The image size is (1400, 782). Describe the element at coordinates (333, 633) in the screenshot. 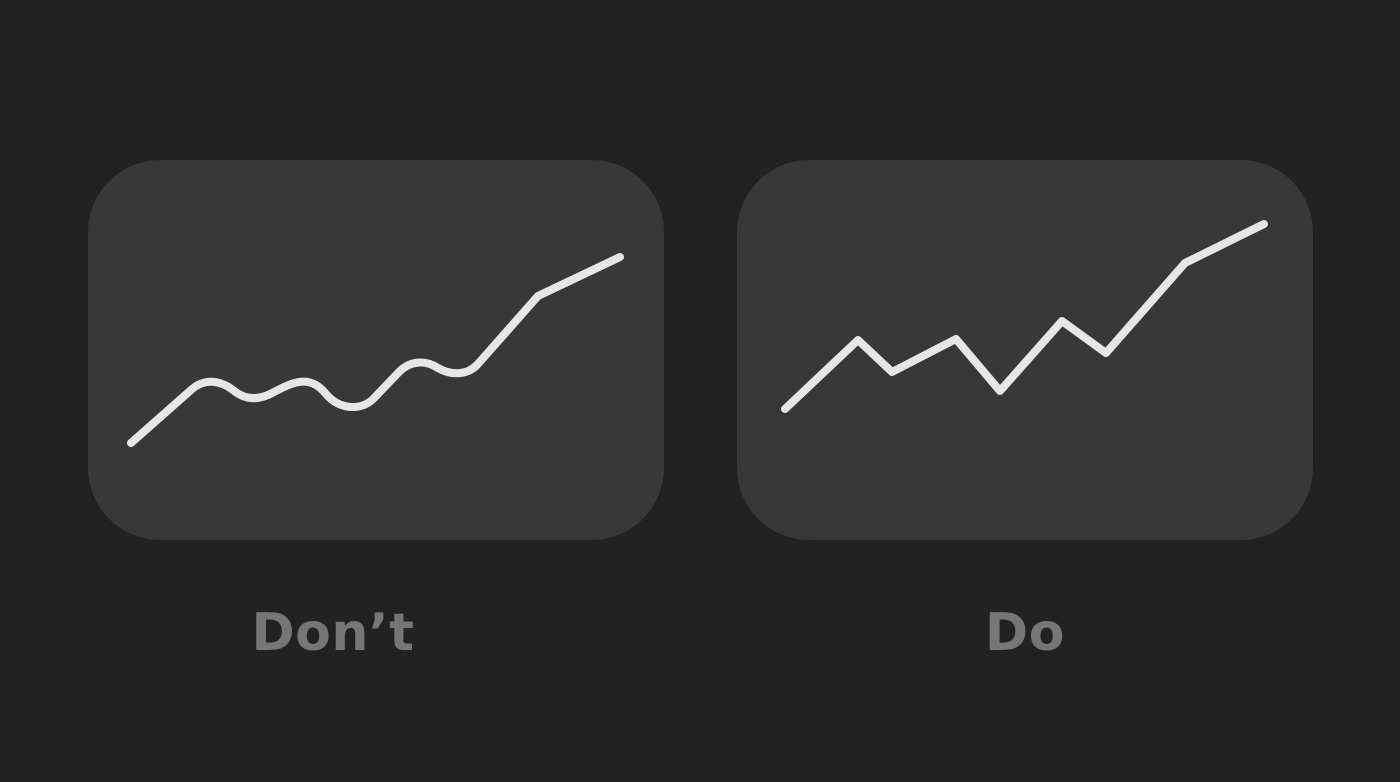

I see `dont-label: Don’t` at that location.